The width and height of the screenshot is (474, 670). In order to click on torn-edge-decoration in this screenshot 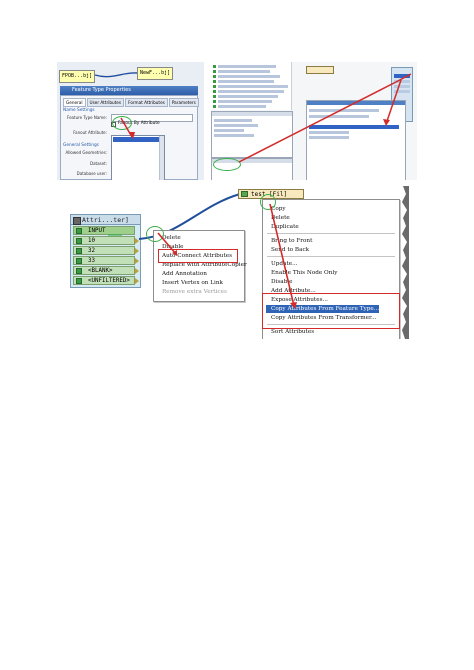, I will do `click(405, 262)`.